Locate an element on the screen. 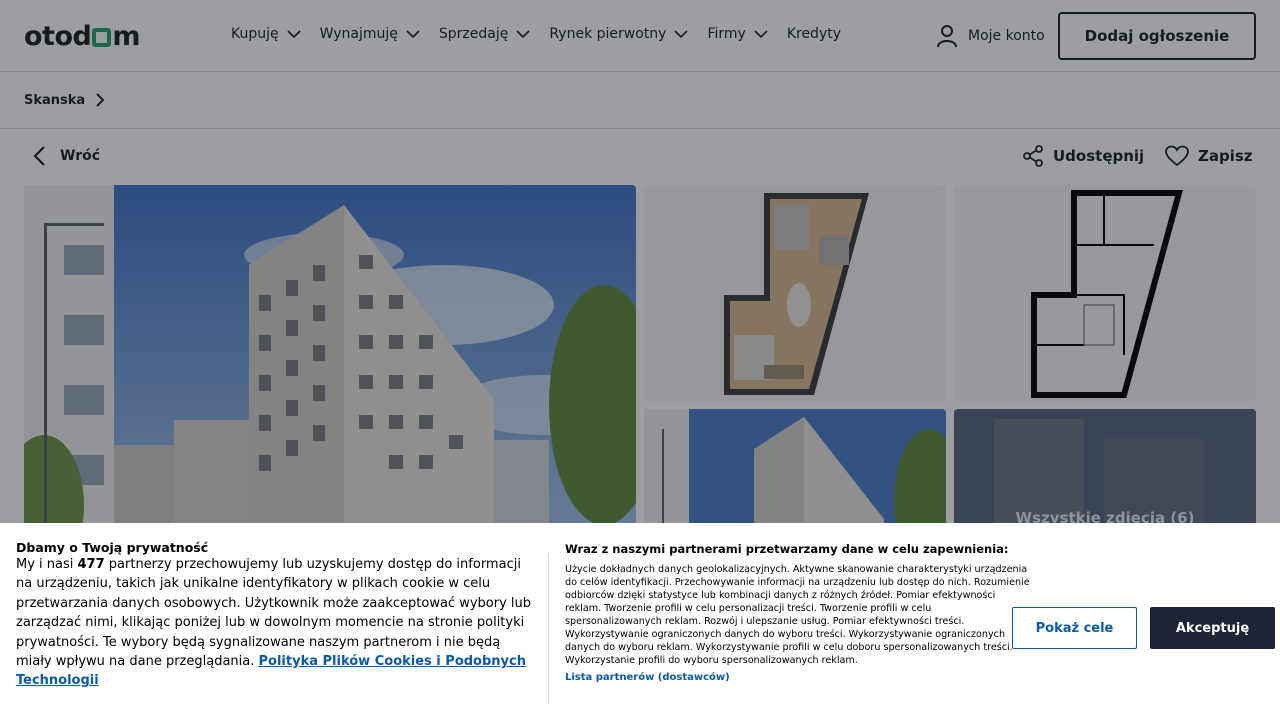 Image resolution: width=1280 pixels, height=720 pixels. my-account-link: Moje konto is located at coordinates (990, 36).